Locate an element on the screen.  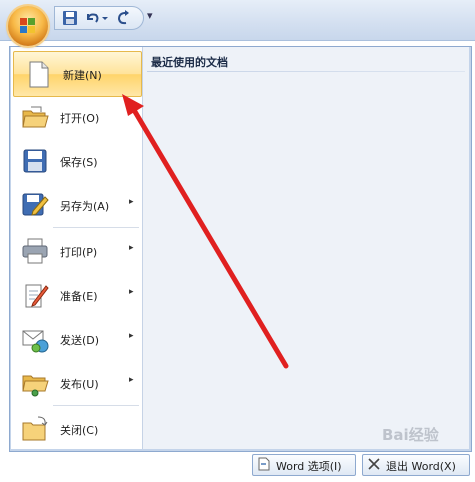
office-button is located at coordinates (28, 26).